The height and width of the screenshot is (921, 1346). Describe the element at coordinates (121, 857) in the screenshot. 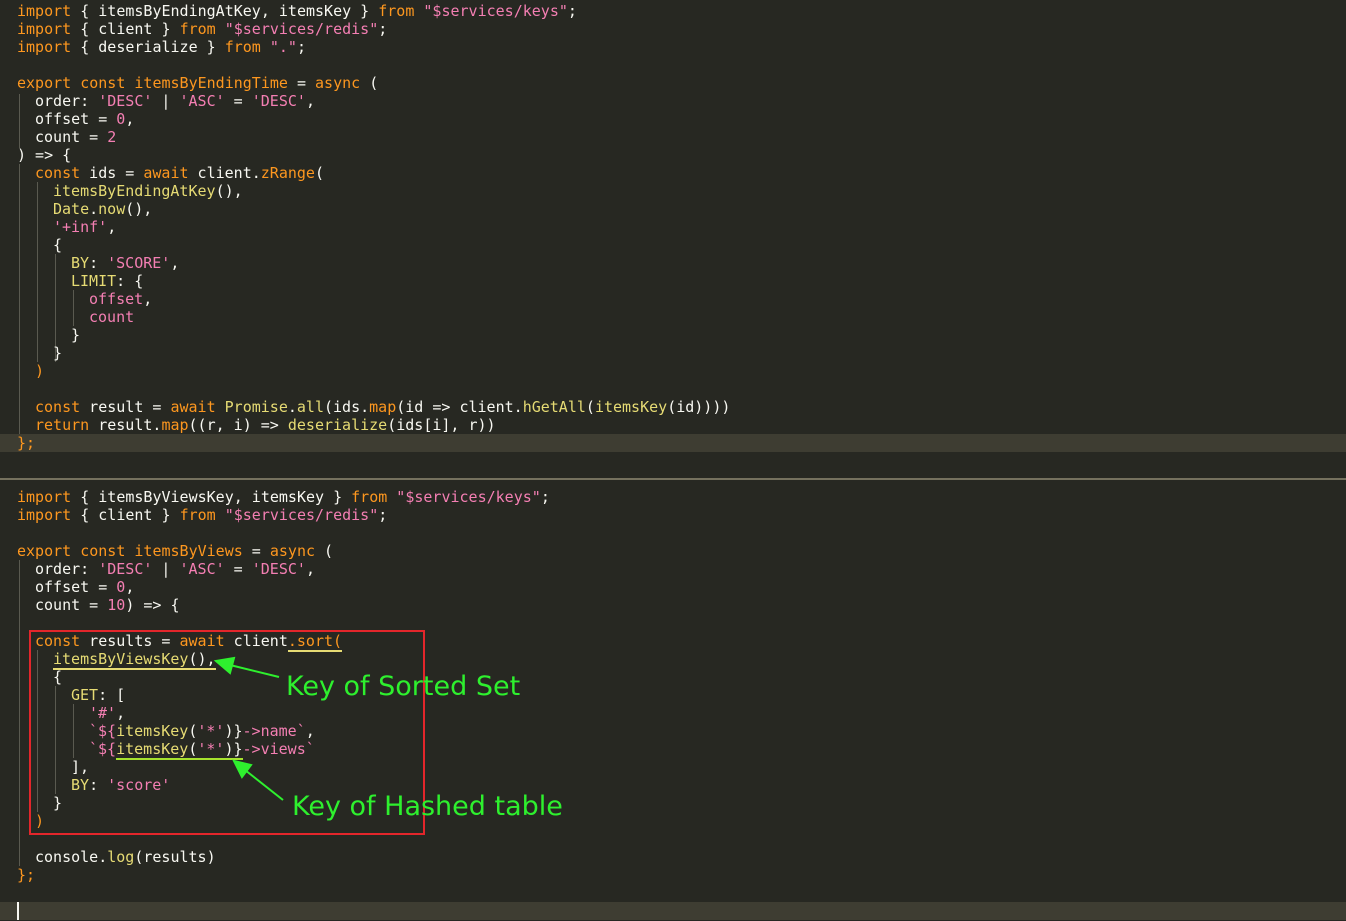

I see `method-name: log` at that location.